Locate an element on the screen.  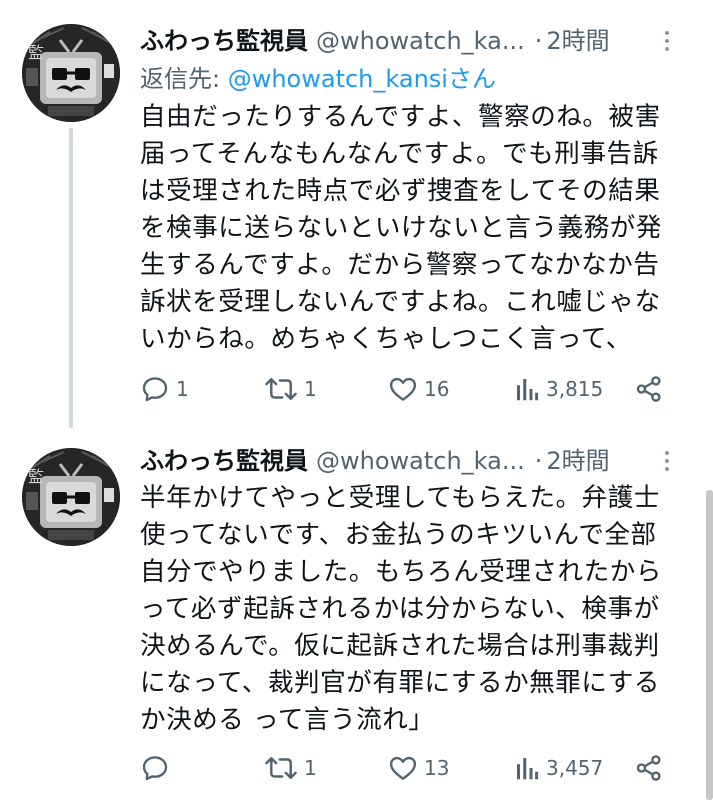
reply-button: 1 is located at coordinates (164, 389).